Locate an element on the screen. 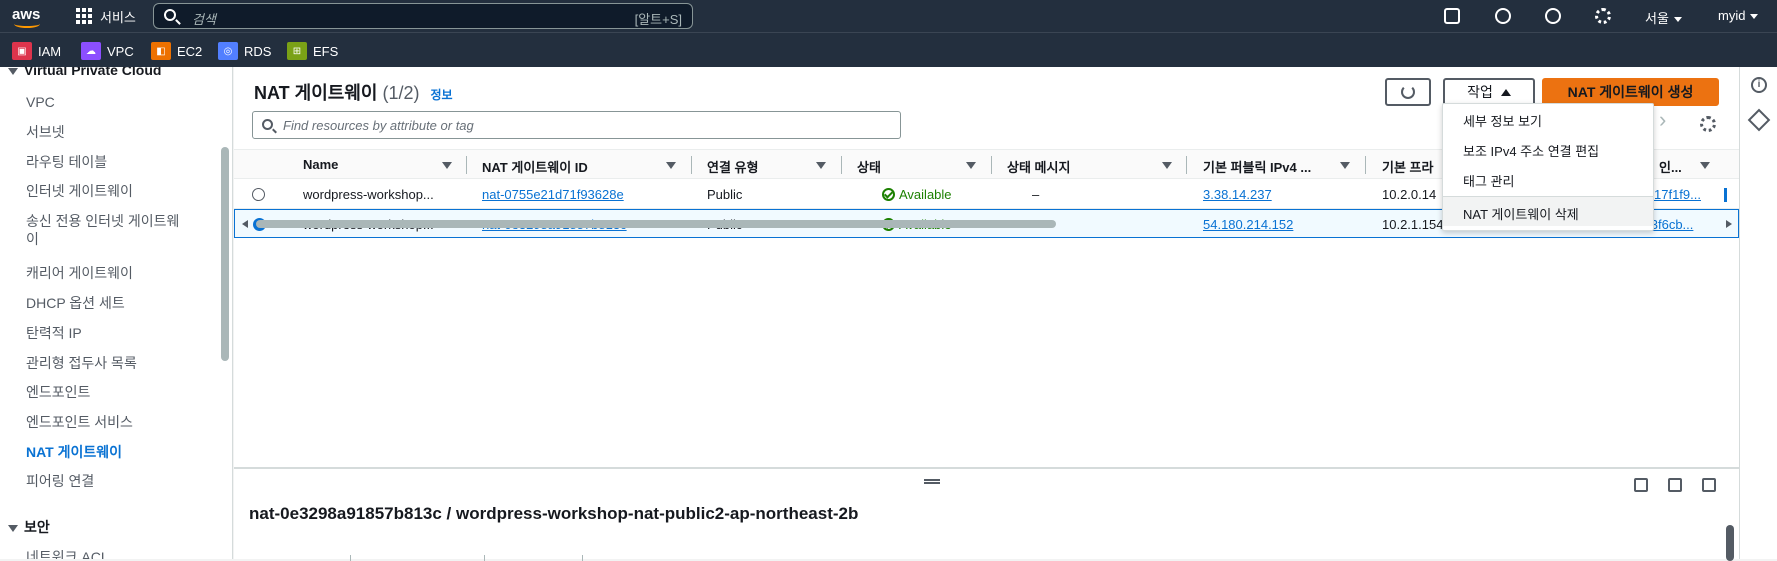 This screenshot has height=561, width=1777. column-name: Name is located at coordinates (320, 164).